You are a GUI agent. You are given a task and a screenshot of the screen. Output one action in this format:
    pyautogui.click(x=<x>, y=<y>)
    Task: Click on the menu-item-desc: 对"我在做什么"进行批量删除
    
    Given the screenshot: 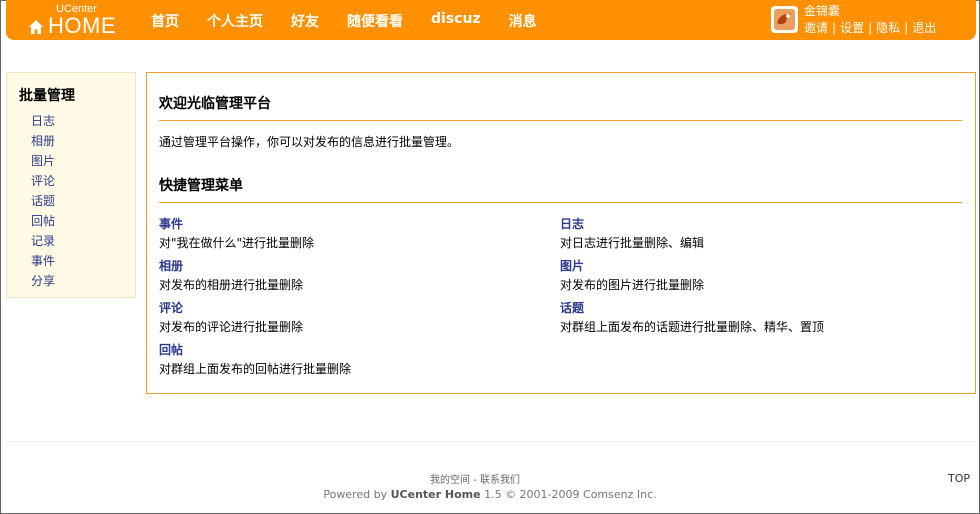 What is the action you would take?
    pyautogui.click(x=237, y=243)
    